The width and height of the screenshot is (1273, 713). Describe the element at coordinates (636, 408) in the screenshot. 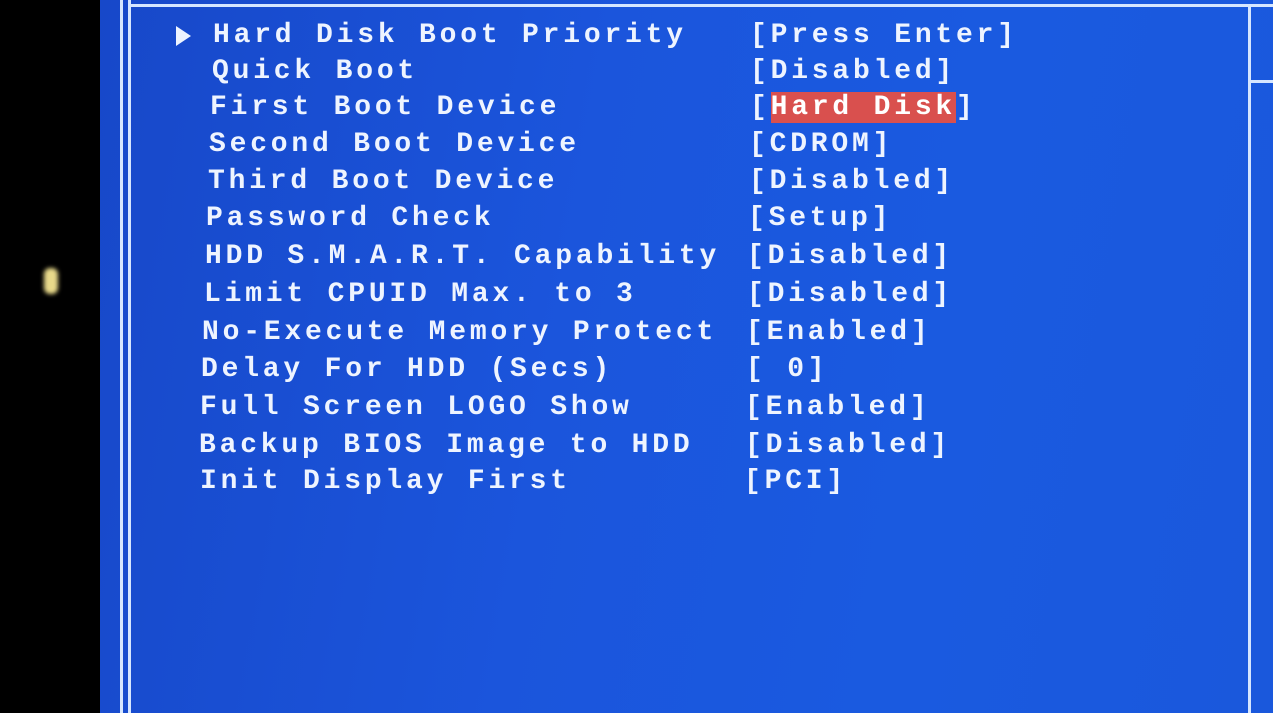

I see `bios-setting-row: Full Screen LOGO Show [Enabled]` at that location.